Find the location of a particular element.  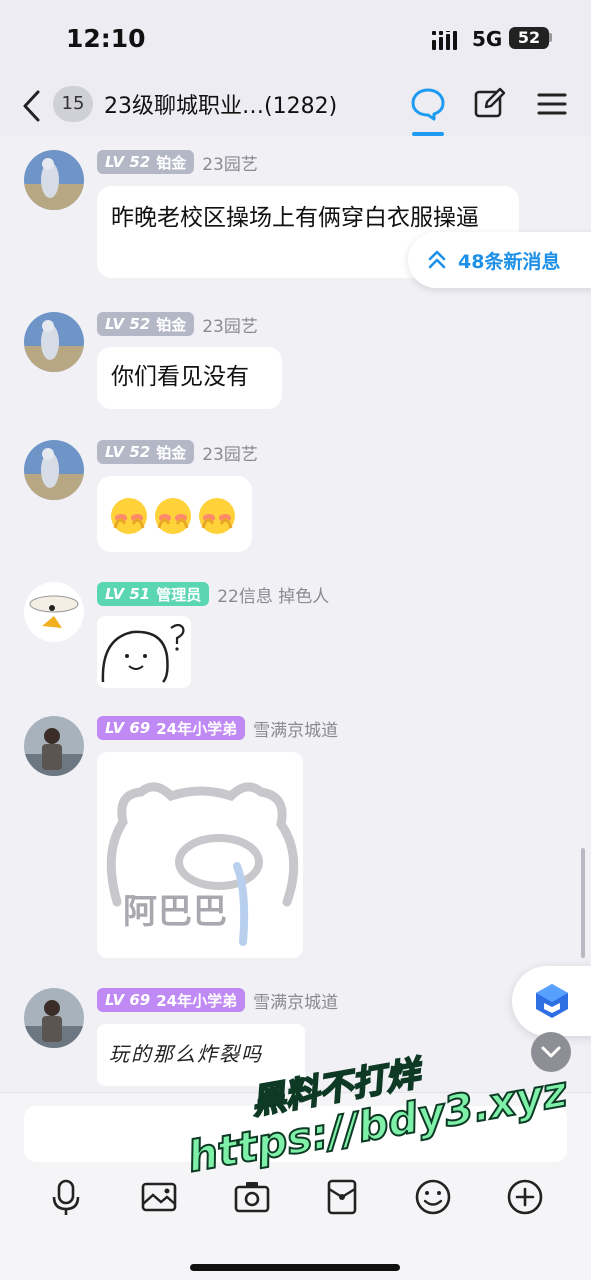

level-badge: LV 51 管理员 is located at coordinates (153, 594).